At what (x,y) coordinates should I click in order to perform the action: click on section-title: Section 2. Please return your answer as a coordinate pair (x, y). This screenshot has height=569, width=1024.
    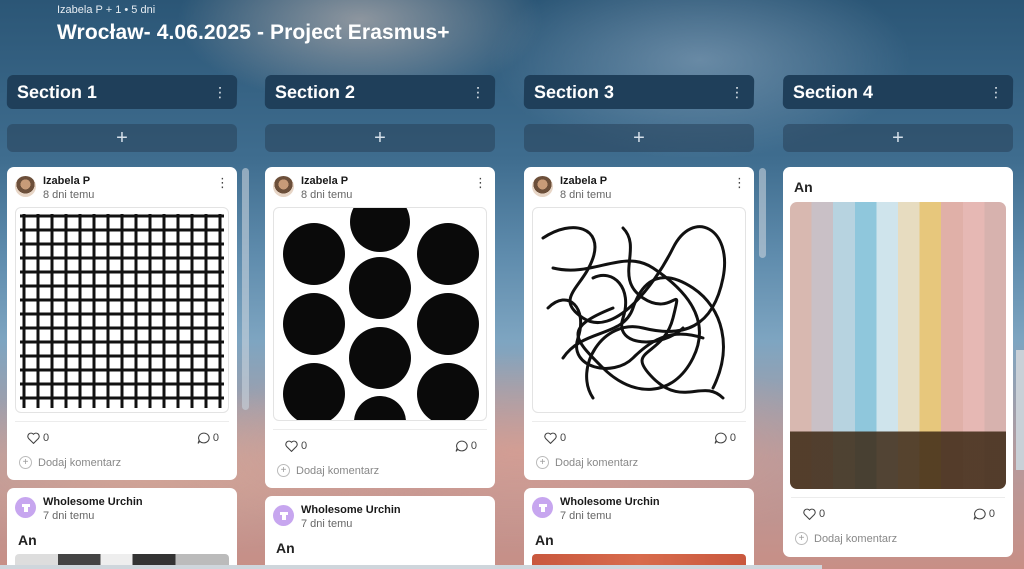
    Looking at the image, I should click on (315, 91).